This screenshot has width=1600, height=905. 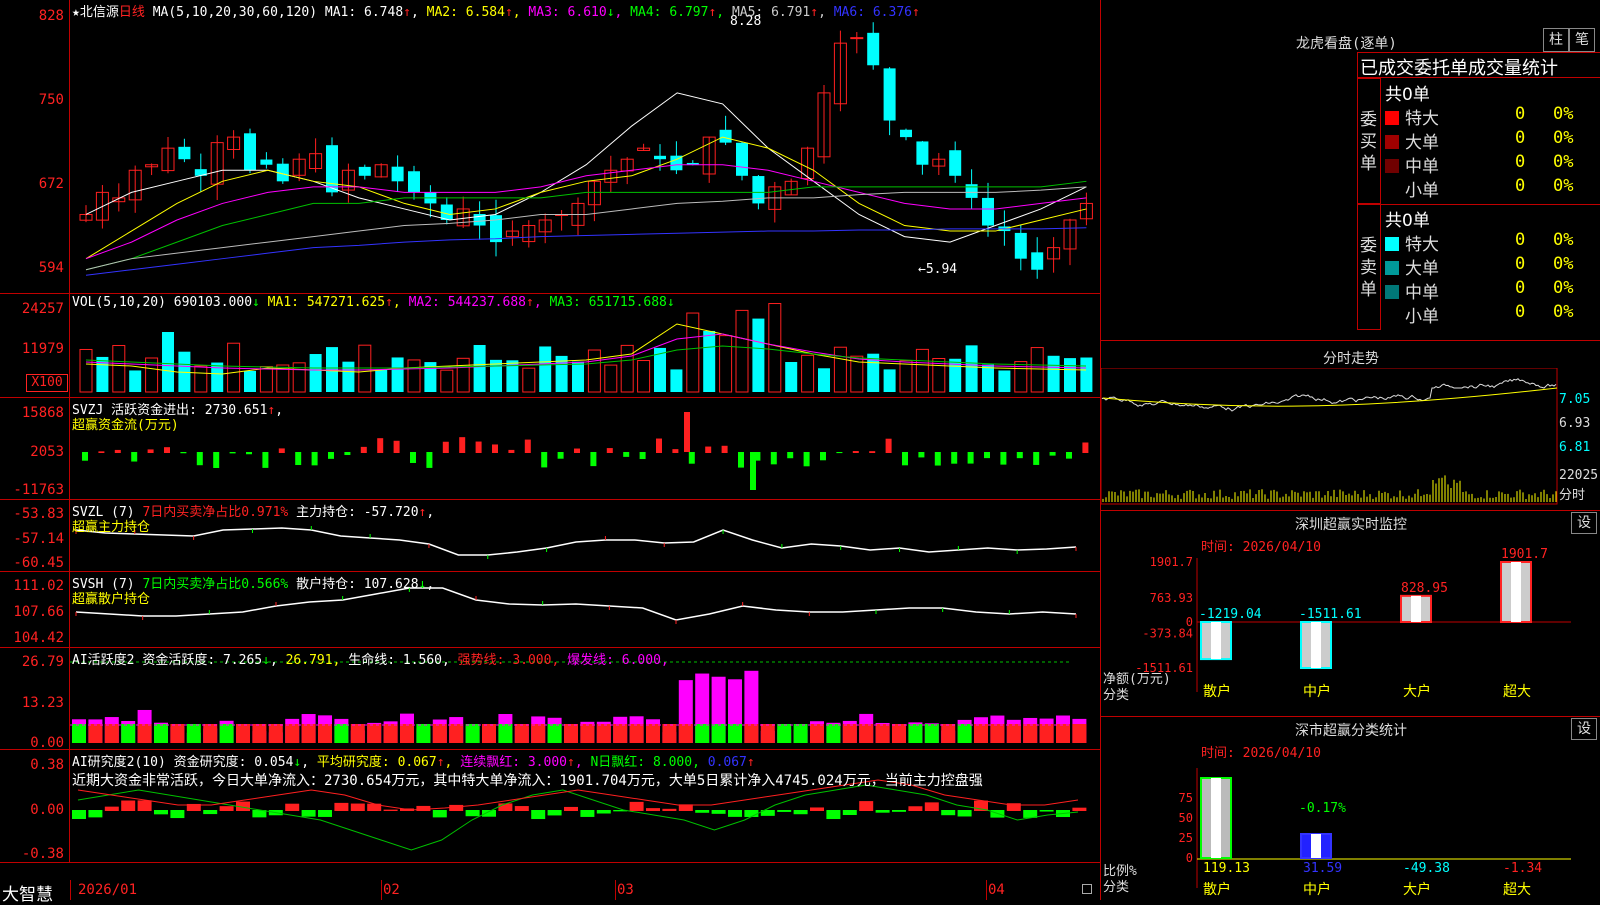 I want to click on indicator-name: AI研究度2(10), so click(x=119, y=762).